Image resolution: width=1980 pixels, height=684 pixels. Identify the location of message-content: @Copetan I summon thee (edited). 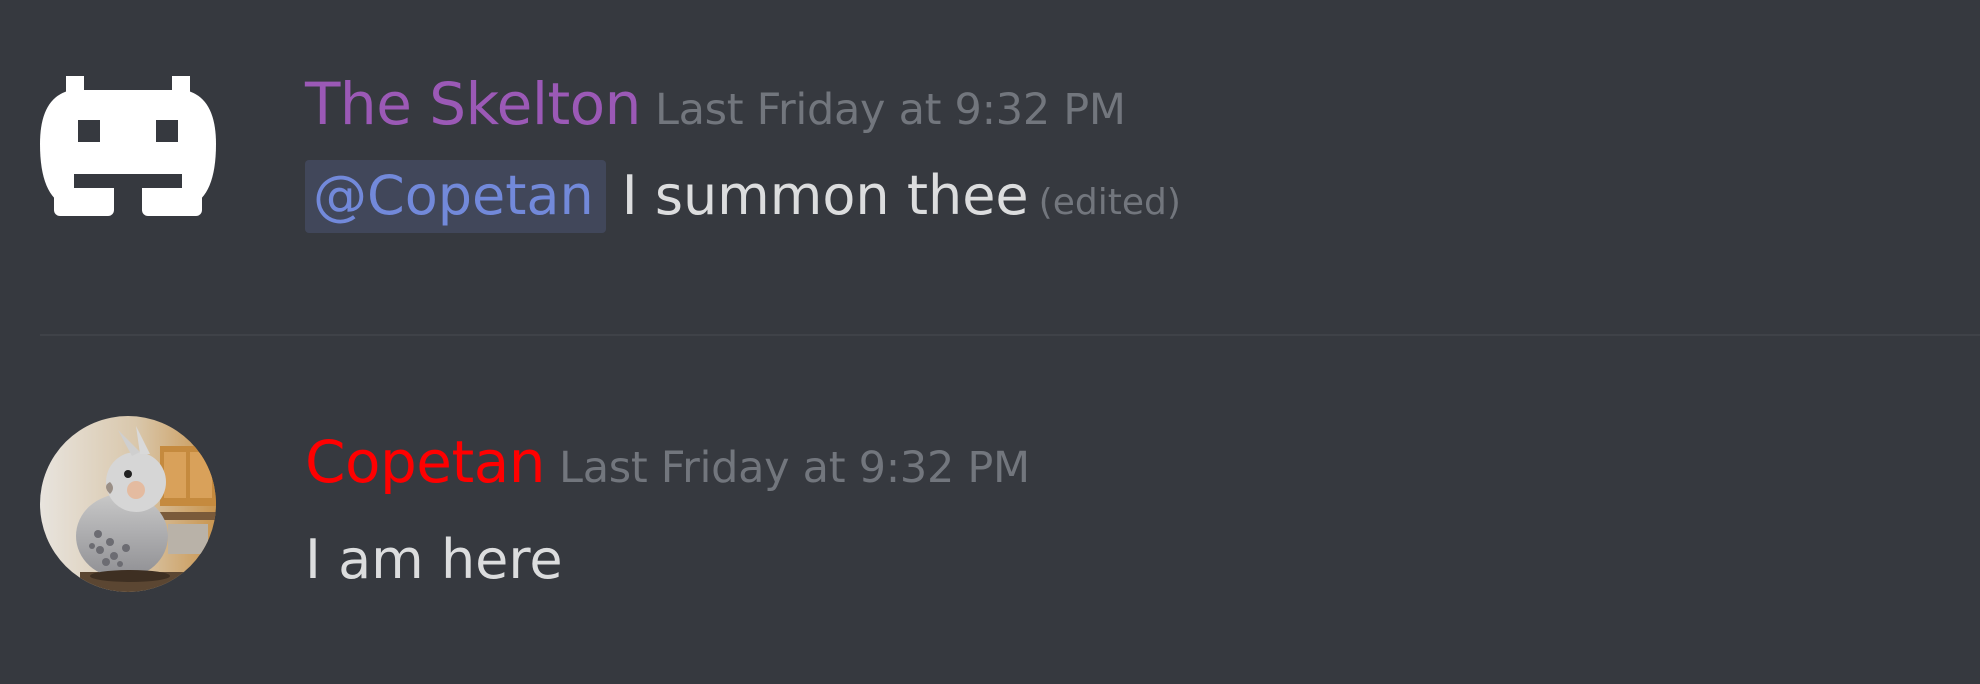
(743, 196).